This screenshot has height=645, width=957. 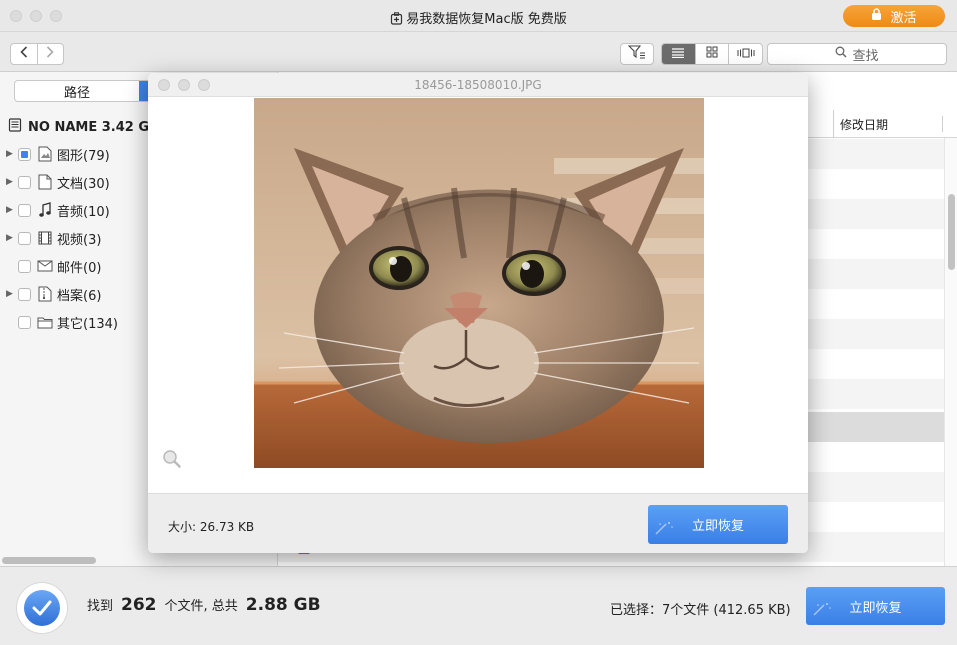 What do you see at coordinates (865, 56) in the screenshot?
I see `search-label: 查找` at bounding box center [865, 56].